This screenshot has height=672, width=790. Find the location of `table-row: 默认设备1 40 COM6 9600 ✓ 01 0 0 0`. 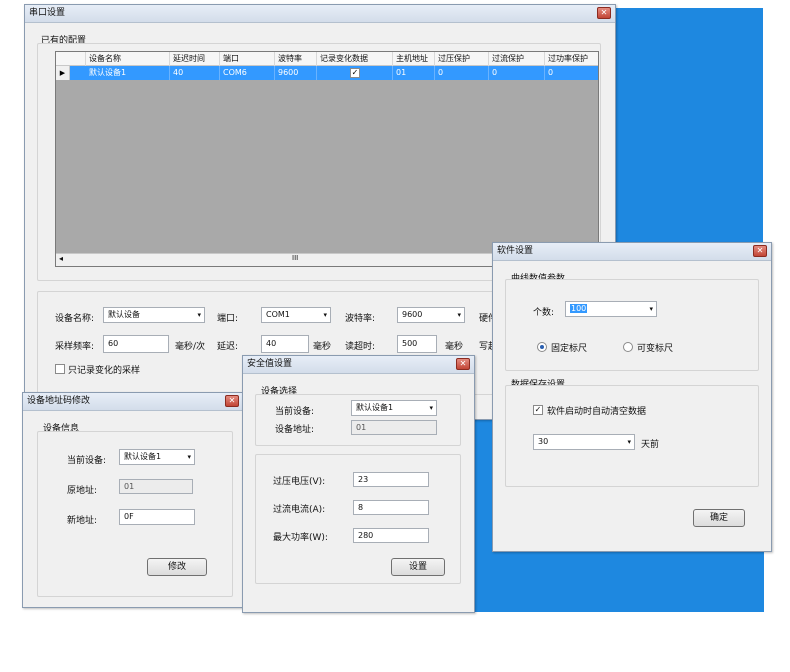

table-row: 默认设备1 40 COM6 9600 ✓ 01 0 0 0 is located at coordinates (327, 73).